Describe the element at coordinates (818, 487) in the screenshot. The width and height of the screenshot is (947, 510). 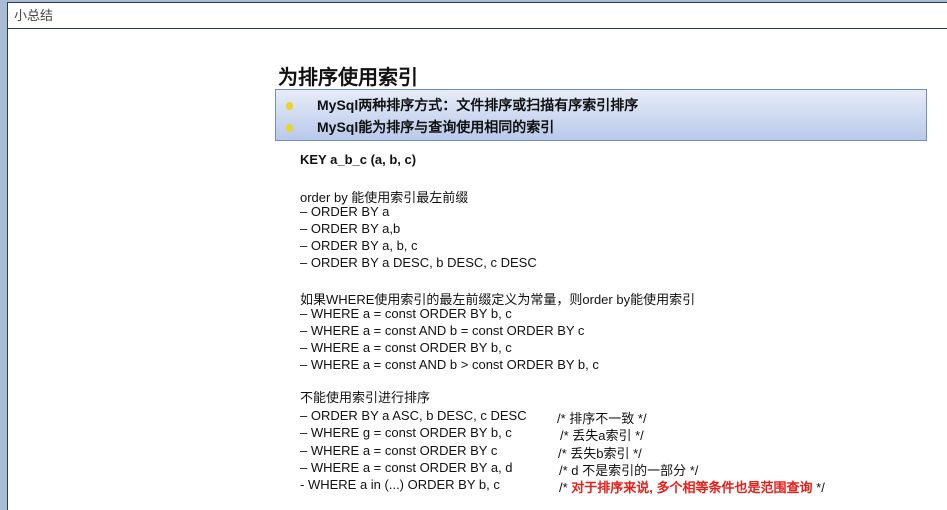
I see `comment-close: */` at that location.